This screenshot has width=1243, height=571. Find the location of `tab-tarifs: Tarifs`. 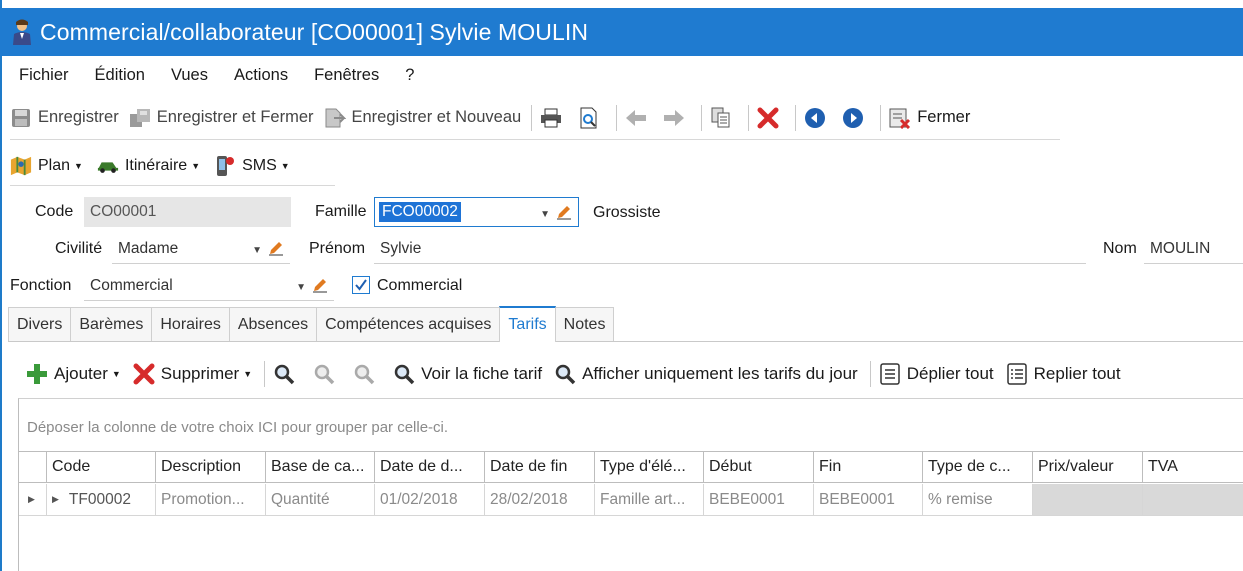

tab-tarifs: Tarifs is located at coordinates (527, 324).